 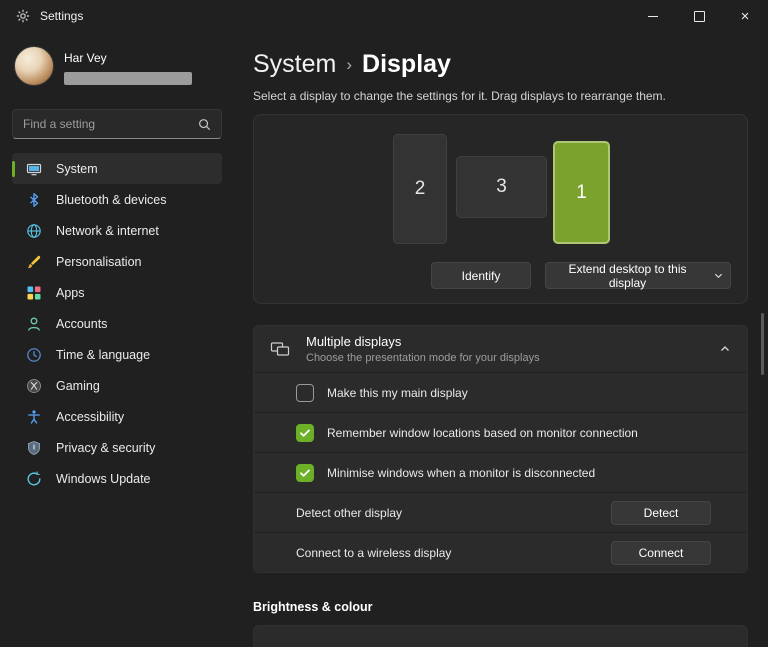 I want to click on extend-desktop-dropdown: Extend desktop to this display, so click(x=638, y=275).